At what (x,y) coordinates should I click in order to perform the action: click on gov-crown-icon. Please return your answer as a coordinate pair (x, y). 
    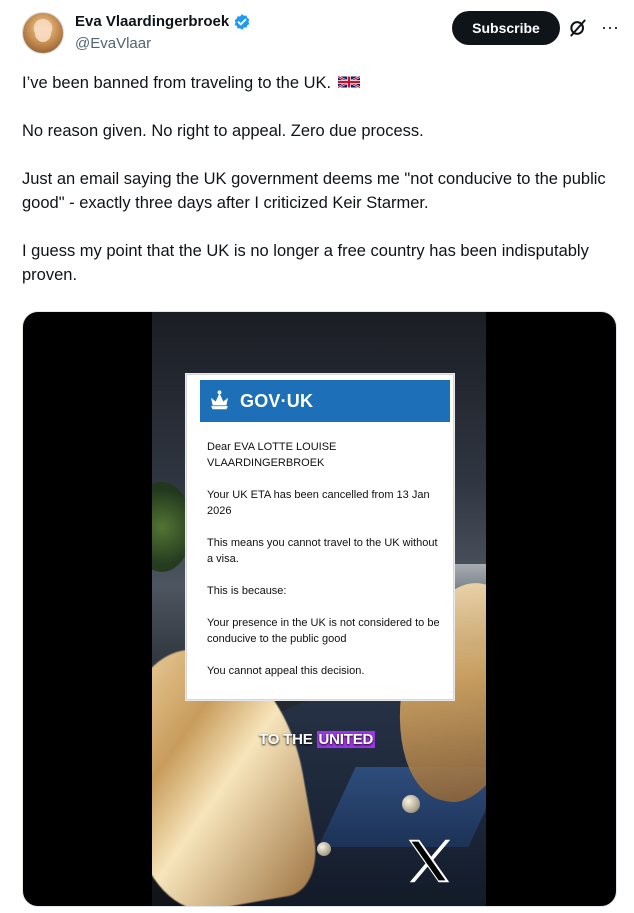
    Looking at the image, I should click on (219, 400).